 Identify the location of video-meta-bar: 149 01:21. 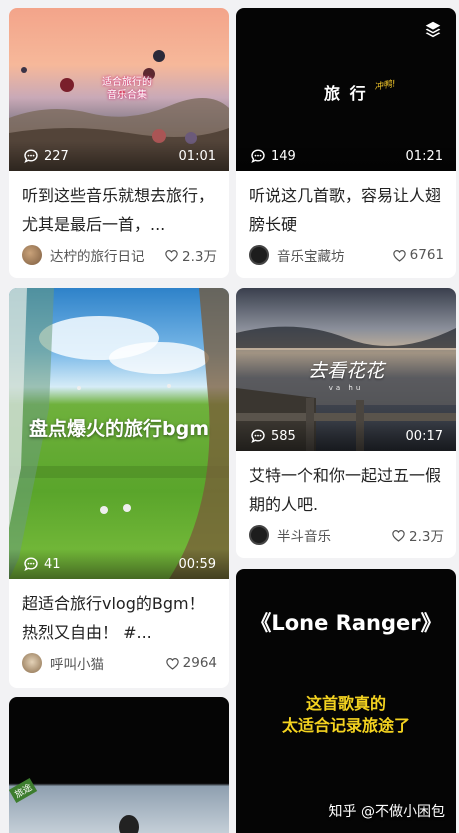
(346, 156).